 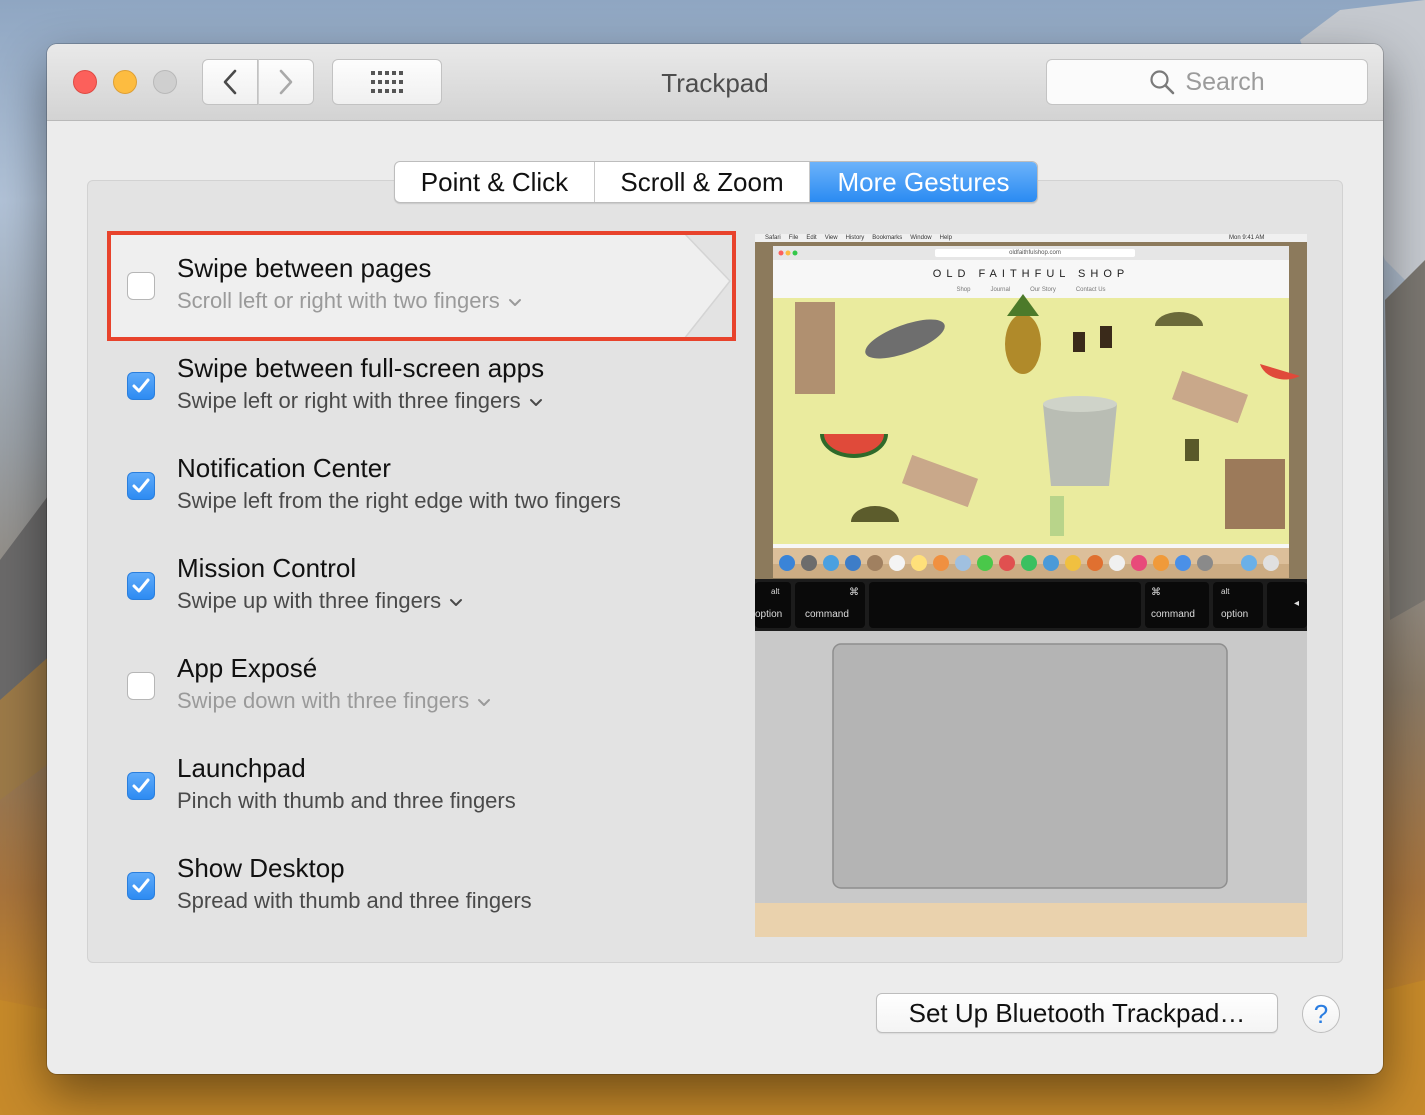 I want to click on gesture-option-popup: Swipe up with three fingers, so click(x=320, y=601).